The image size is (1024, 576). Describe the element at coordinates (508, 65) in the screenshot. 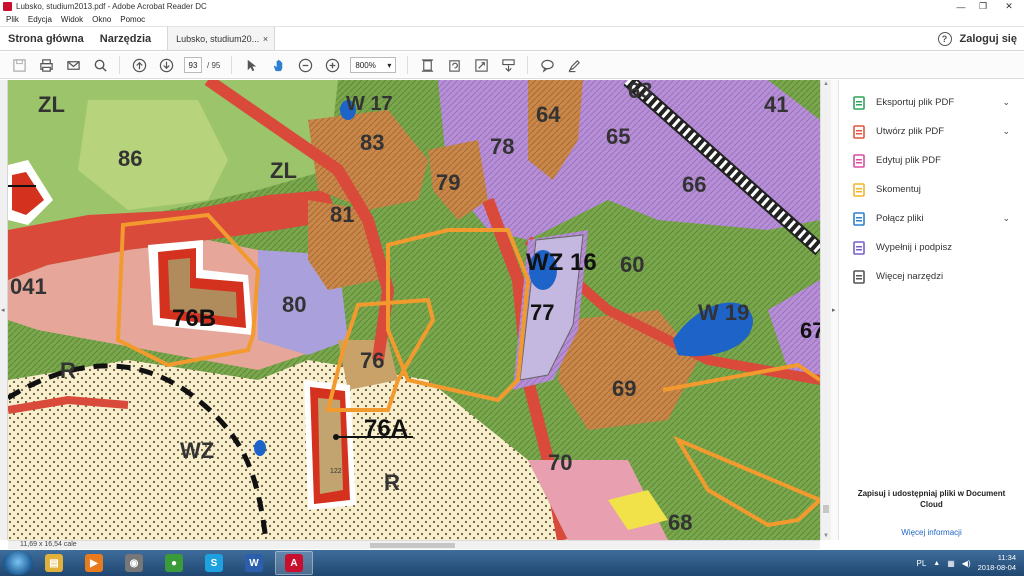

I see `scroll-mode-icon` at that location.